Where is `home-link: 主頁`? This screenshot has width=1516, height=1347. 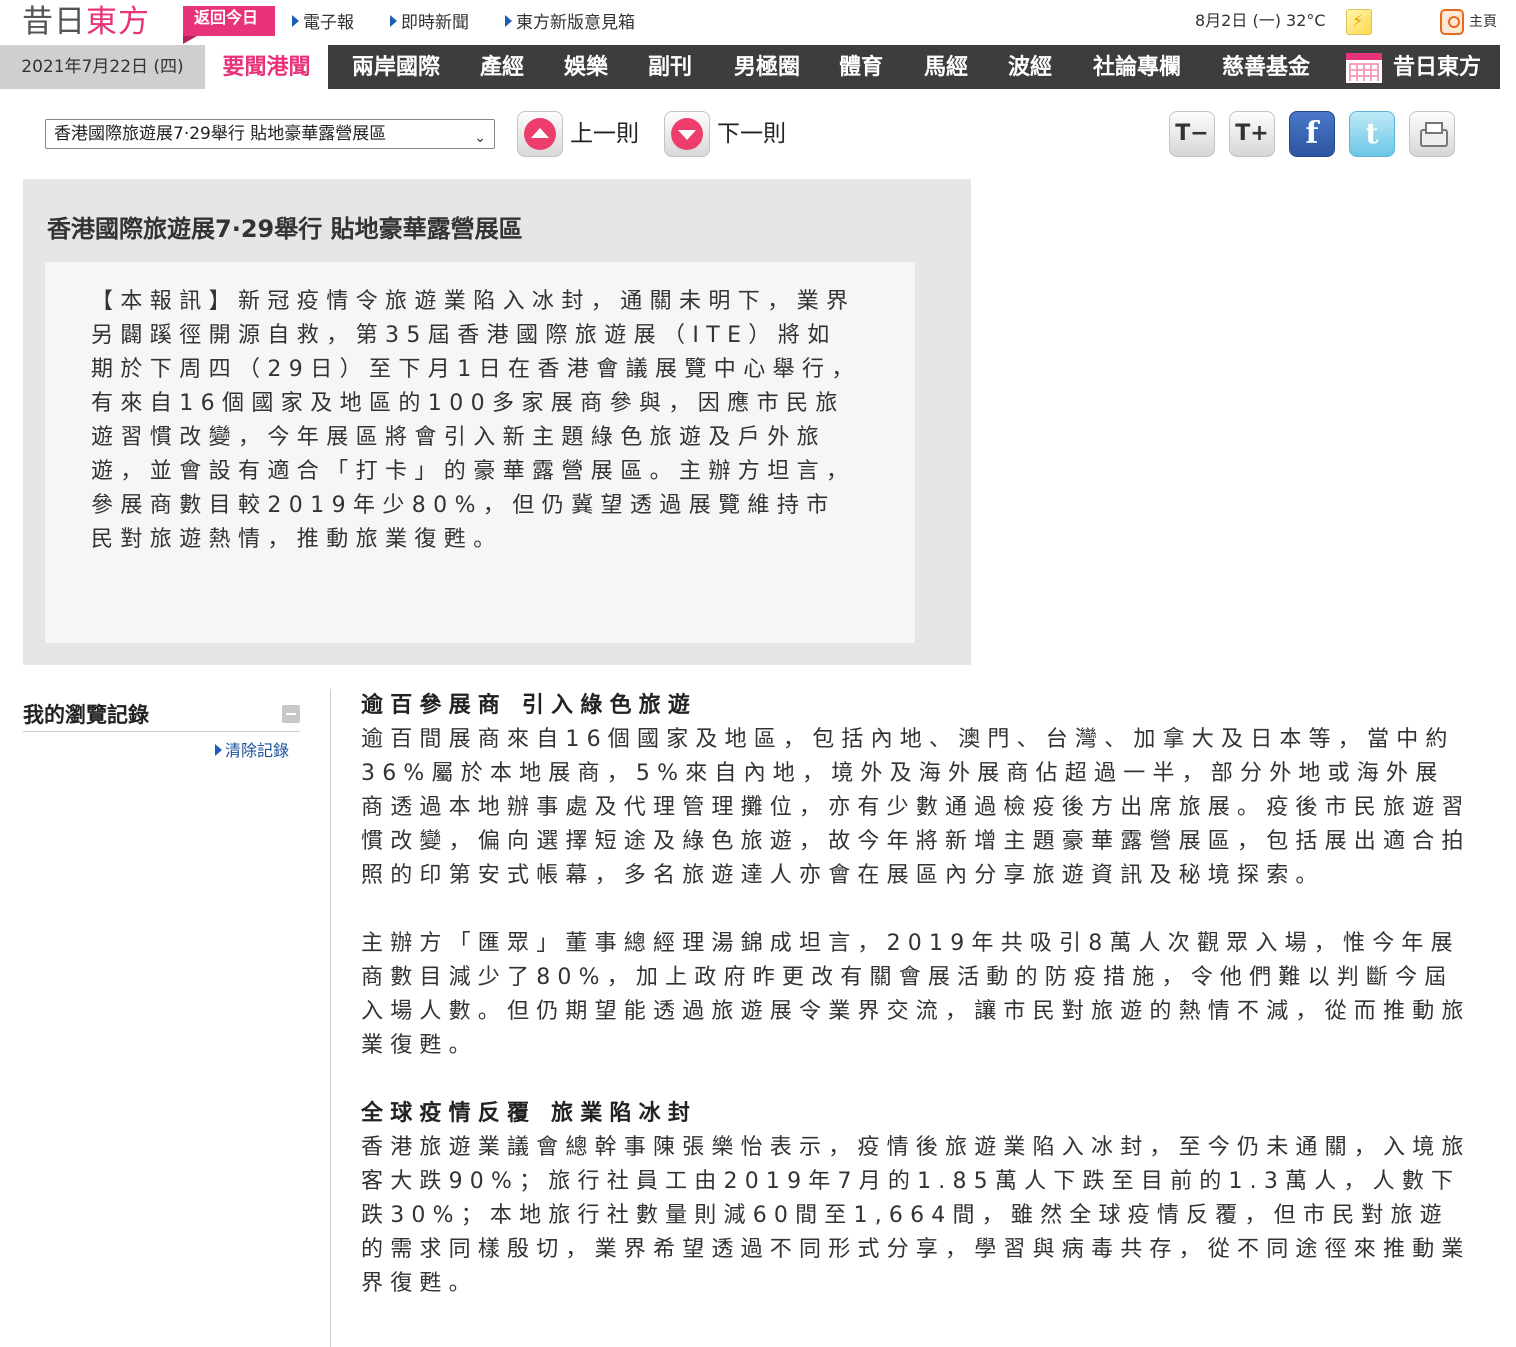 home-link: 主頁 is located at coordinates (1483, 22).